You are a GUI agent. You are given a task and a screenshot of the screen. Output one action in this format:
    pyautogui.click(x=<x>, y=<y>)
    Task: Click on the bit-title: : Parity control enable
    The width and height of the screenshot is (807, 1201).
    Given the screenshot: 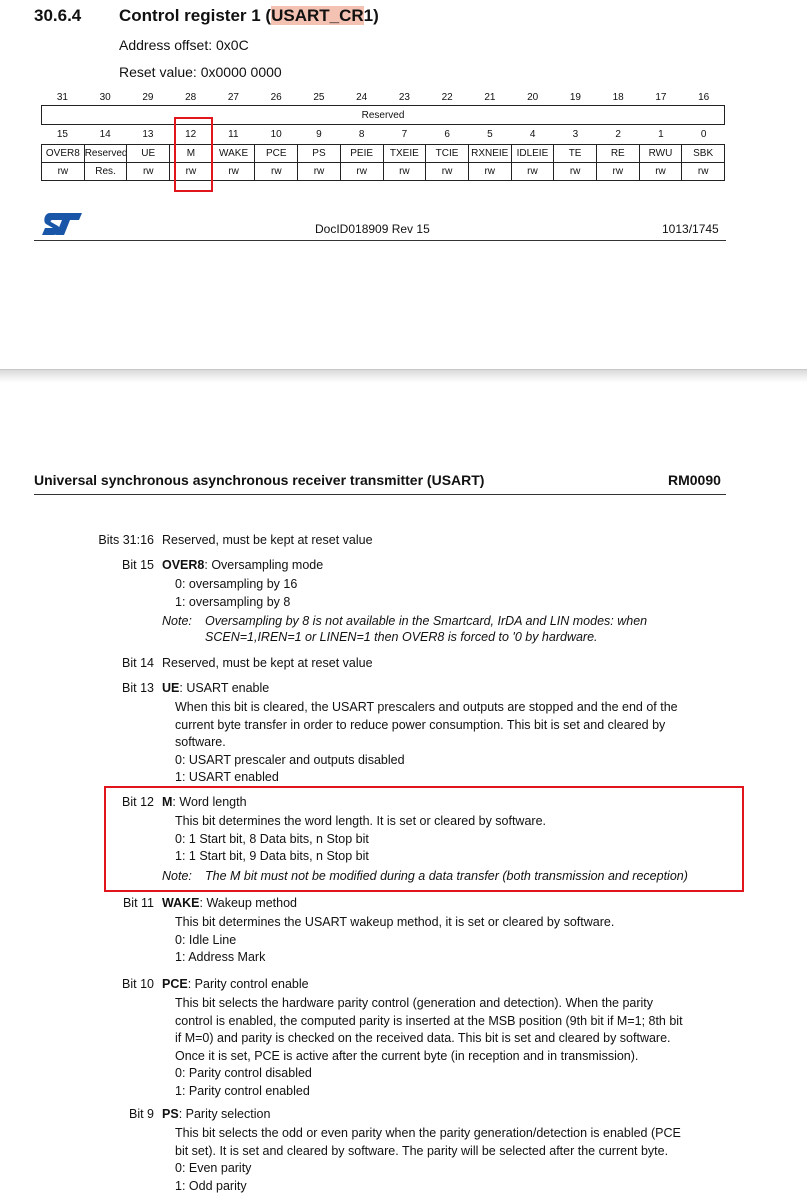 What is the action you would take?
    pyautogui.click(x=248, y=984)
    